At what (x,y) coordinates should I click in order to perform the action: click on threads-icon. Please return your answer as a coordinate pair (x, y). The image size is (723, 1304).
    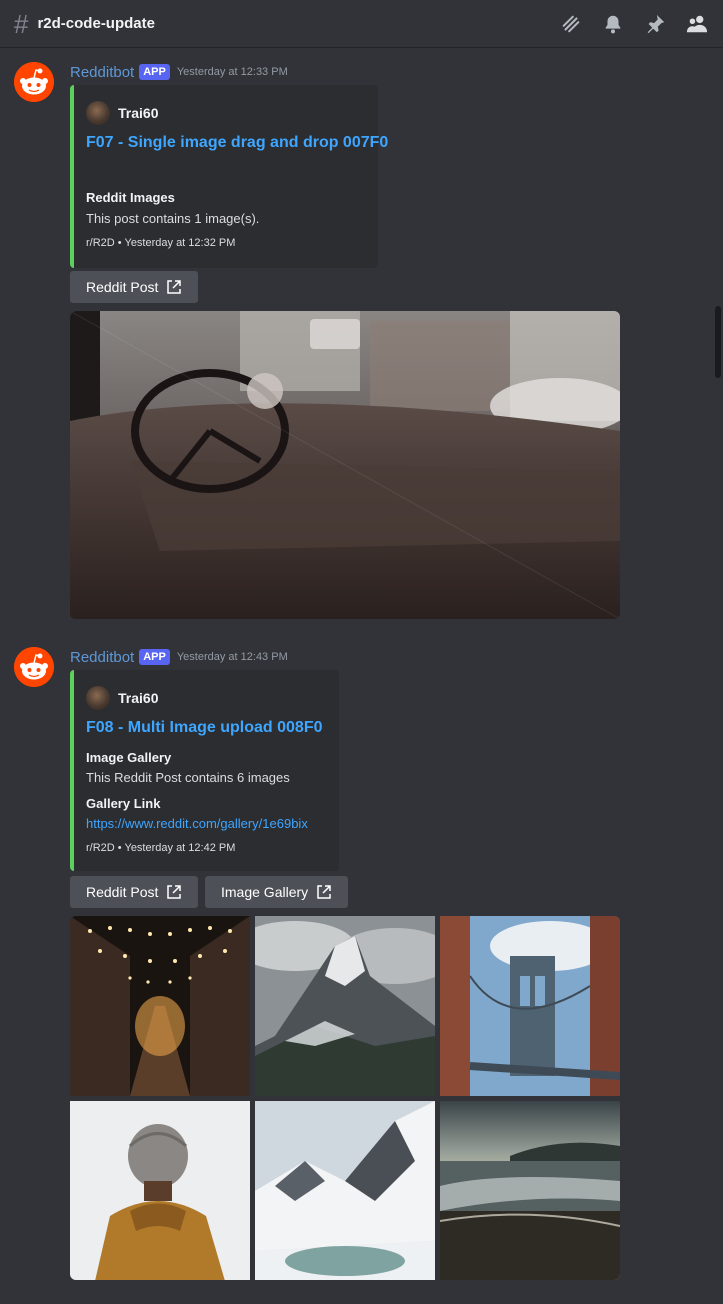
    Looking at the image, I should click on (571, 24).